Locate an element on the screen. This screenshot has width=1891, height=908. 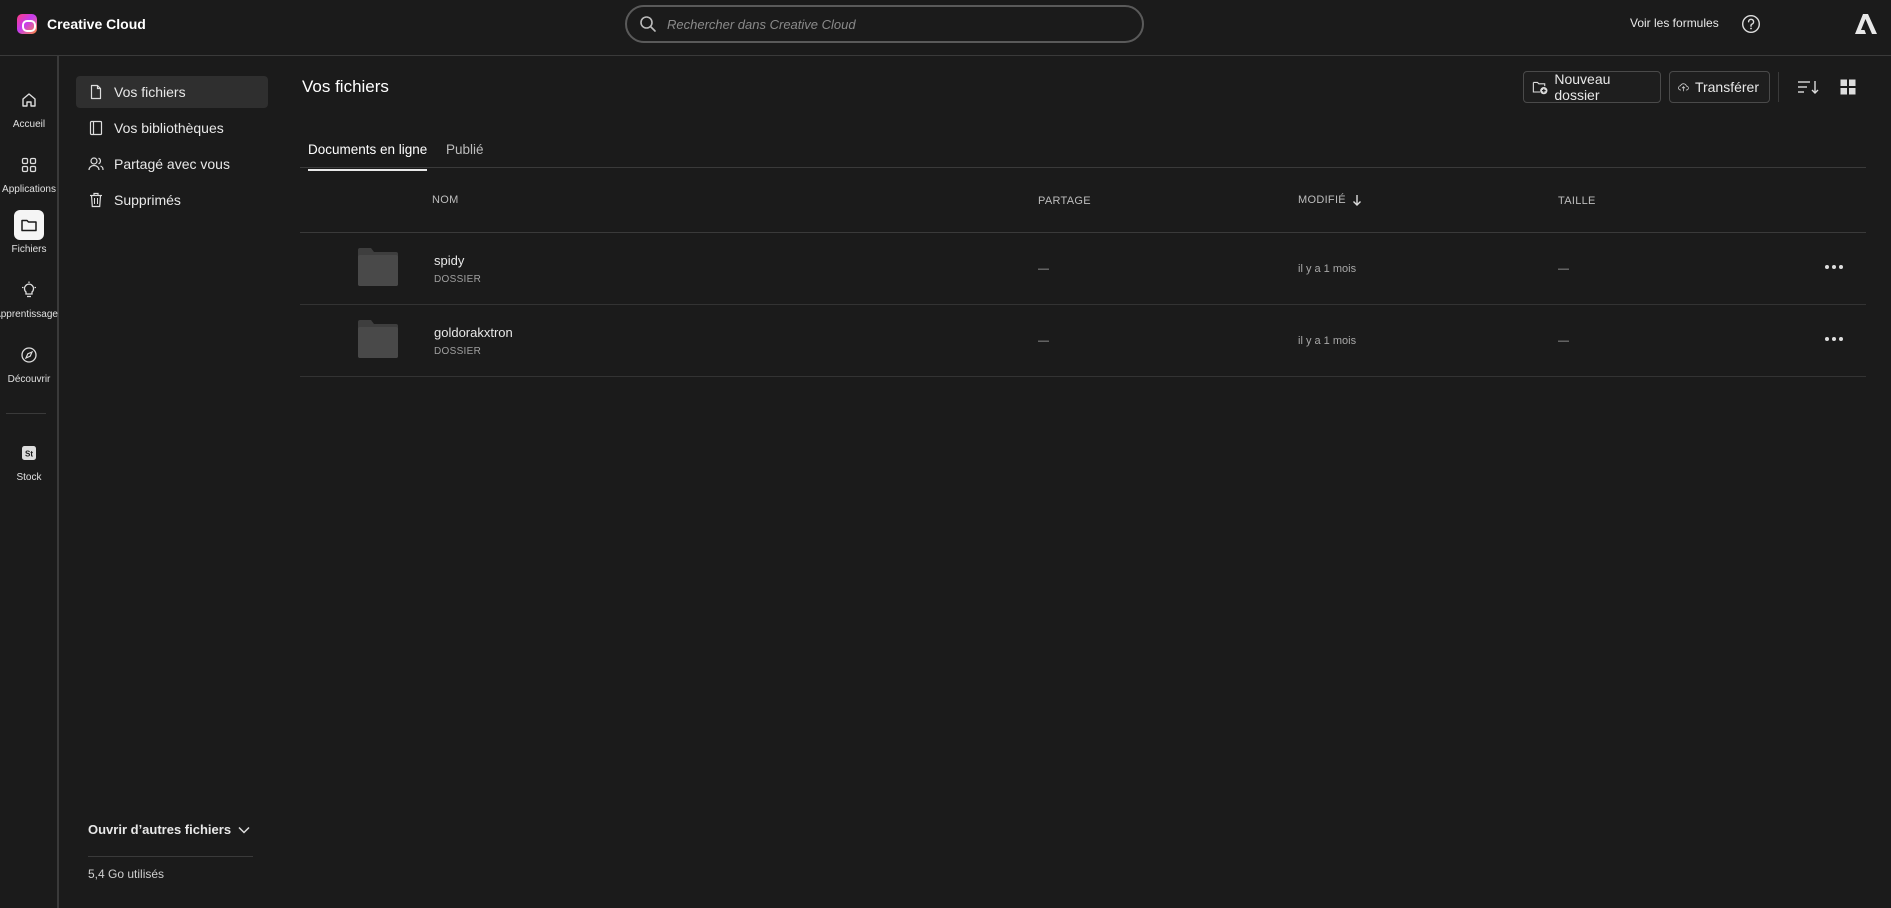
sidebar-item-your-files: Vos fichiers is located at coordinates (172, 92).